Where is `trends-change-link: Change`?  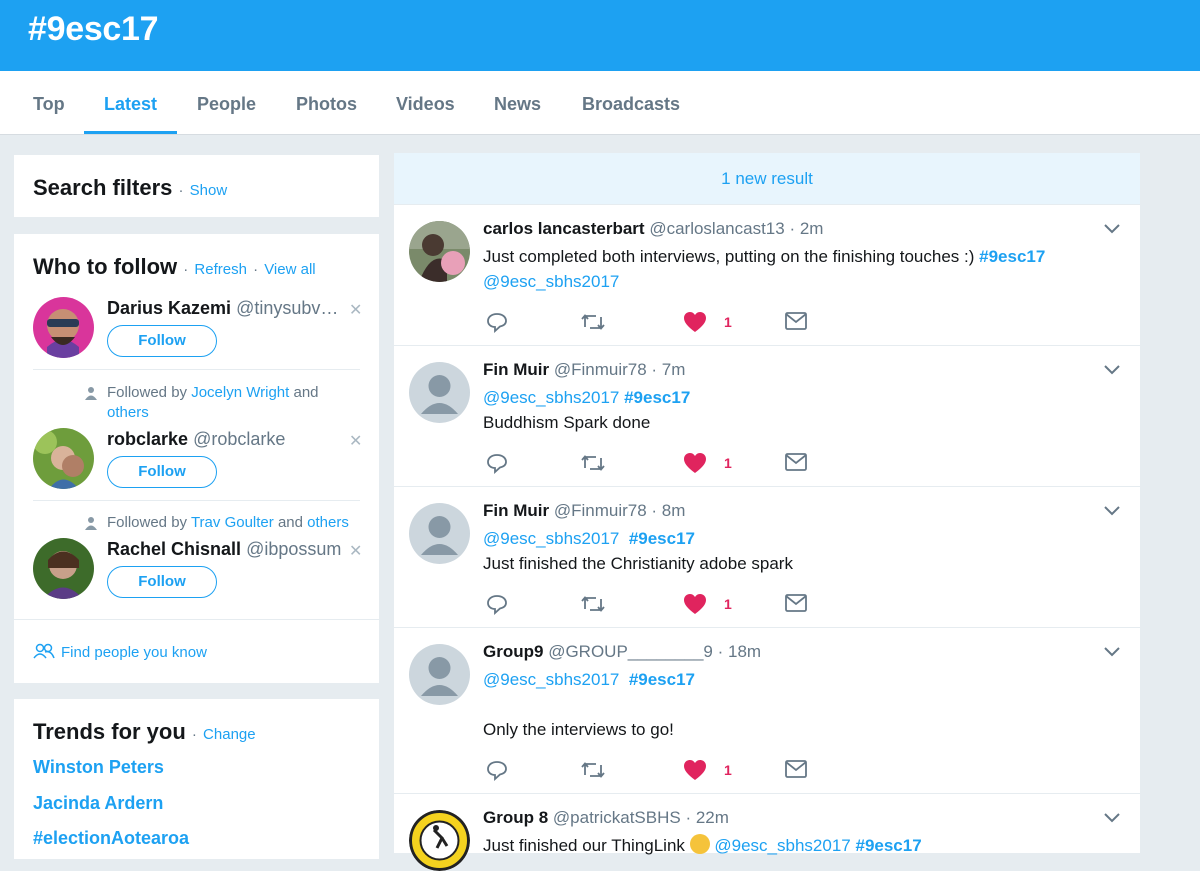 trends-change-link: Change is located at coordinates (229, 734).